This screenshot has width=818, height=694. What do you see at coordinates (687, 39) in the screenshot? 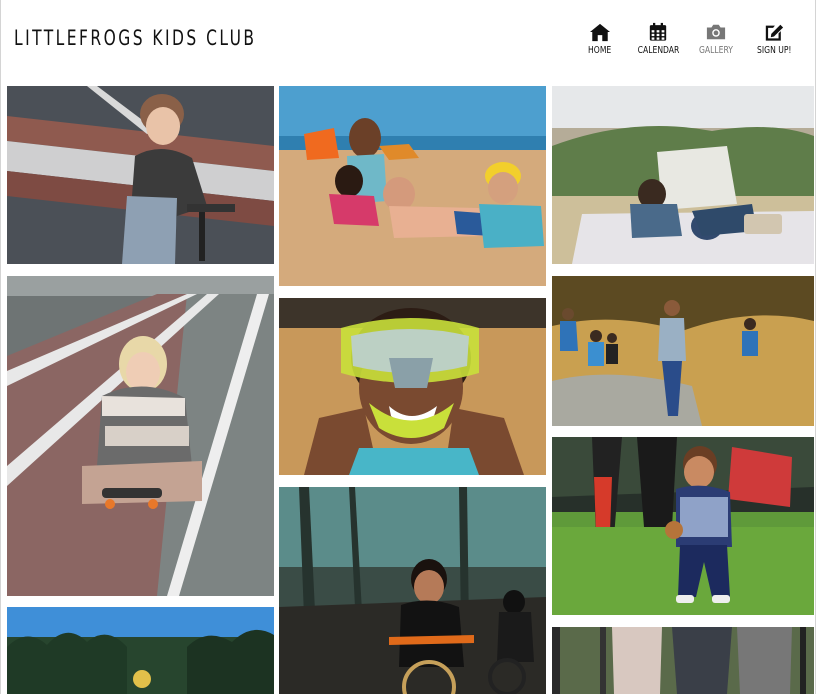
I see `main-nav: HOME CALENDAR GALLERY SIGN UP!` at bounding box center [687, 39].